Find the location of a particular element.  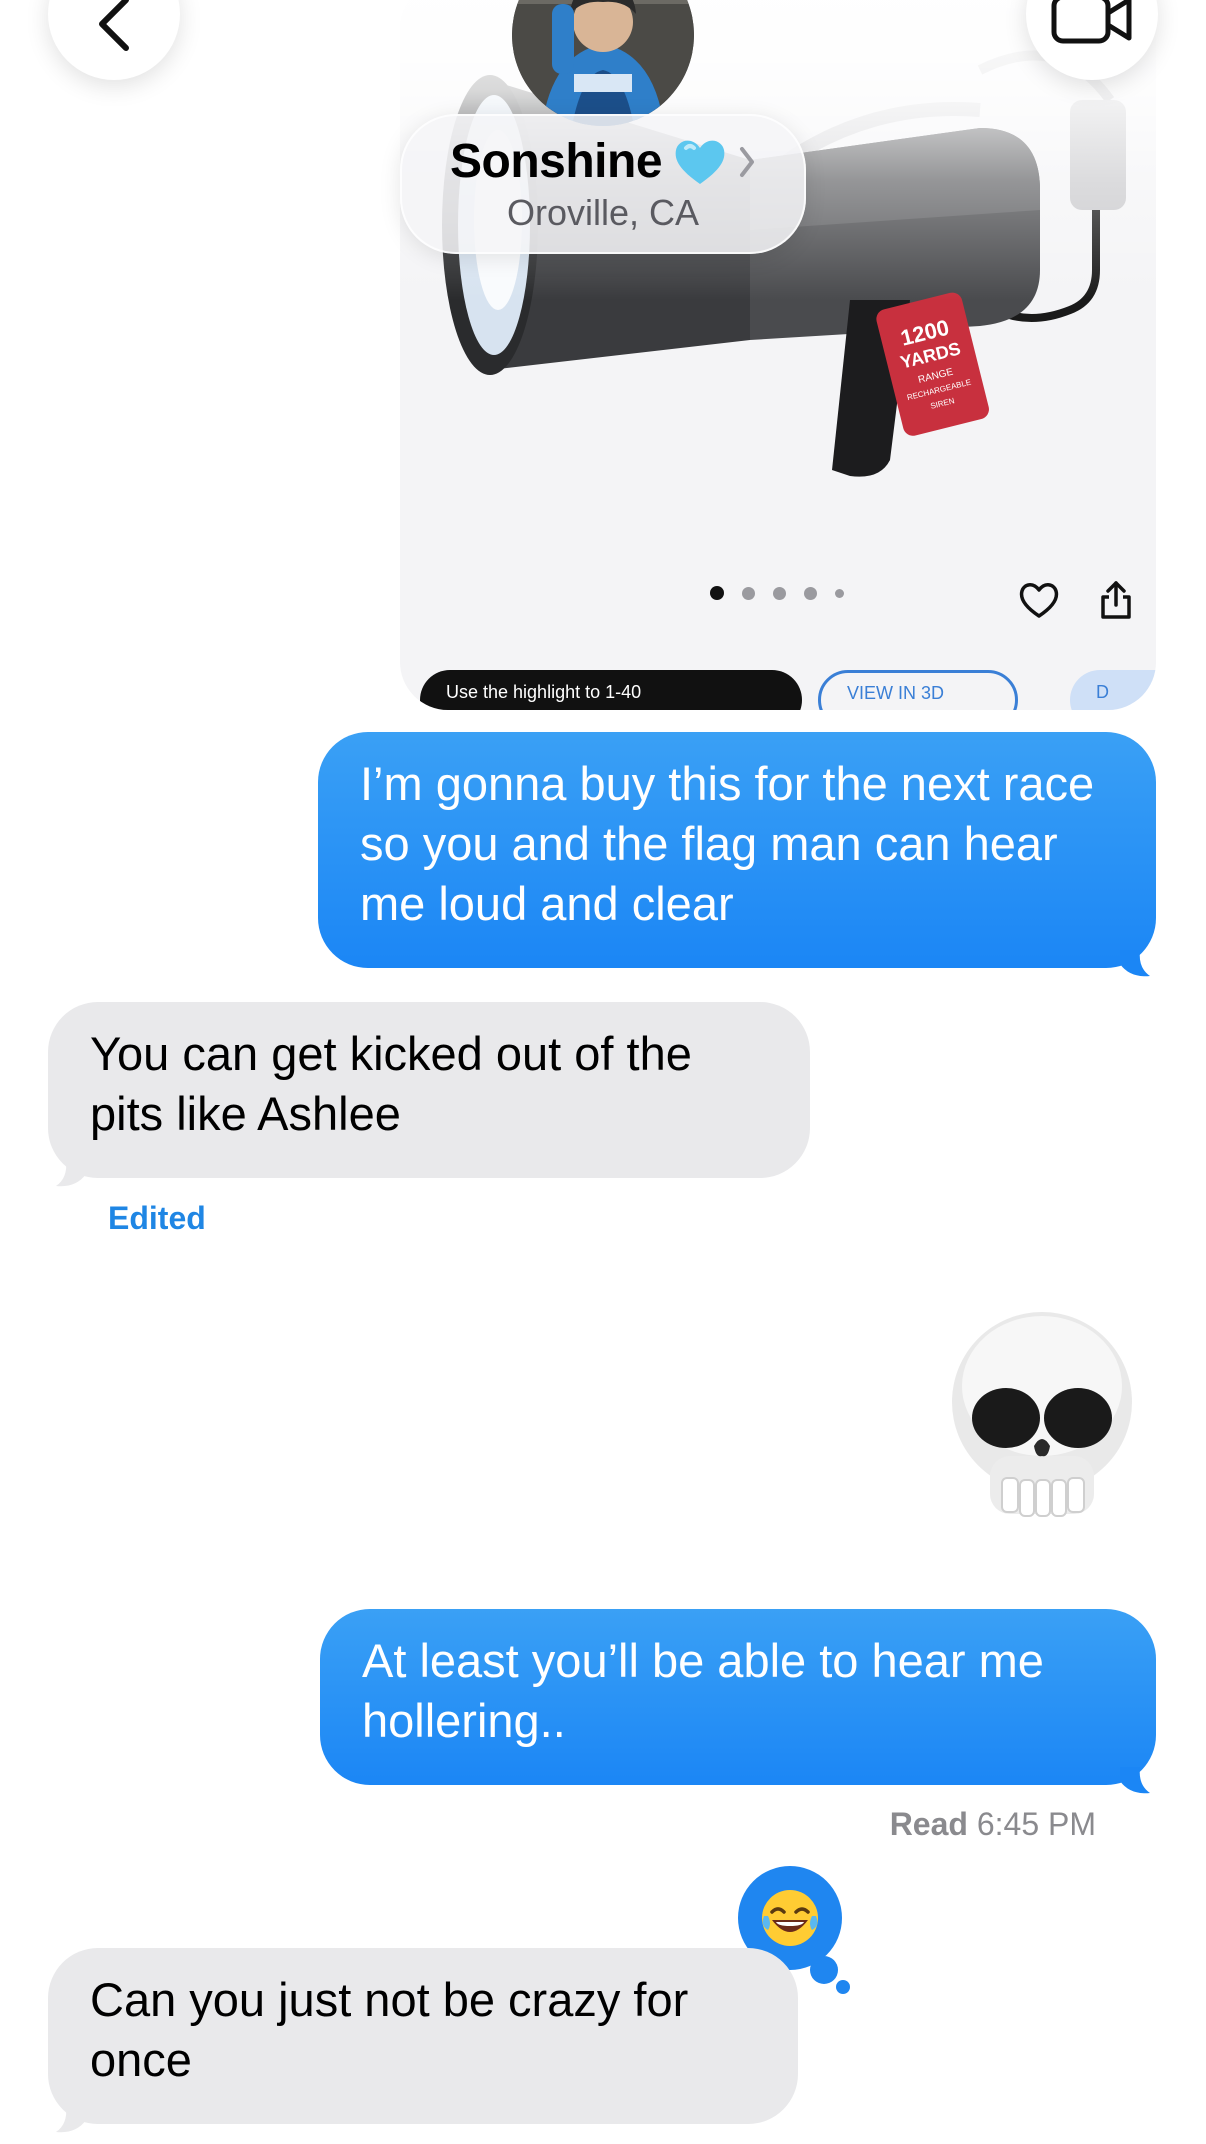

contact-name-row: Sonshine is located at coordinates (603, 161).